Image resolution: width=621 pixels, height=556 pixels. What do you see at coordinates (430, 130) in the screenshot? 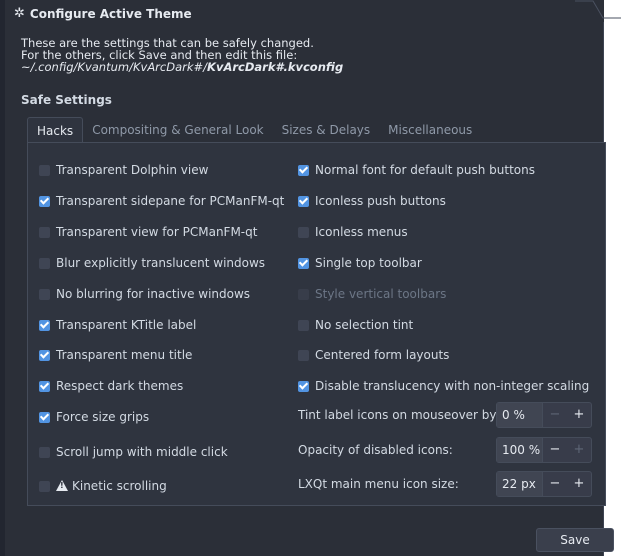
I see `tab-miscellaneous: Miscellaneous` at bounding box center [430, 130].